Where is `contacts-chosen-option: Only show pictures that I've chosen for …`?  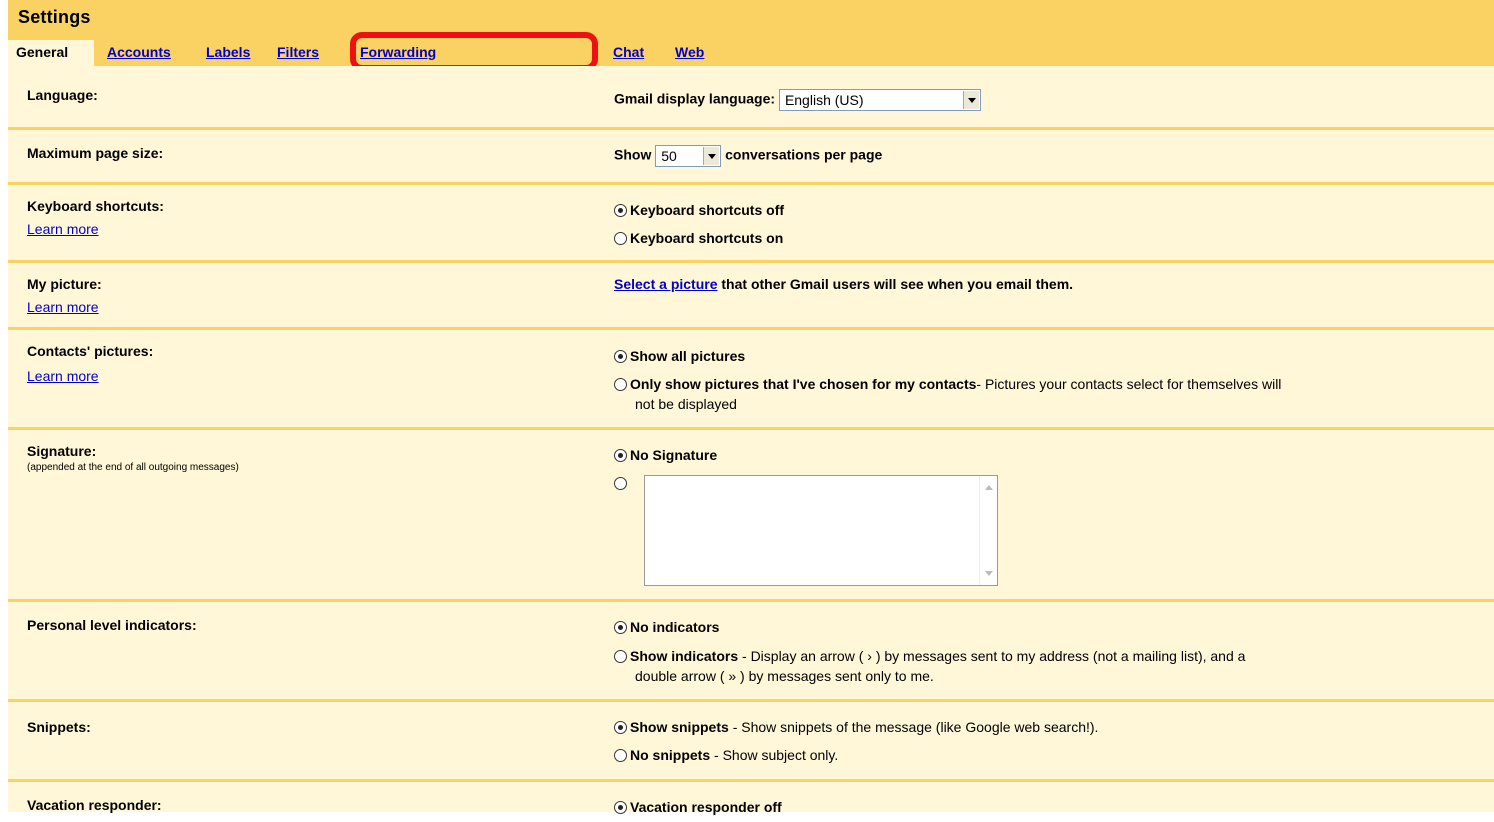
contacts-chosen-option: Only show pictures that I've chosen for … is located at coordinates (1049, 394).